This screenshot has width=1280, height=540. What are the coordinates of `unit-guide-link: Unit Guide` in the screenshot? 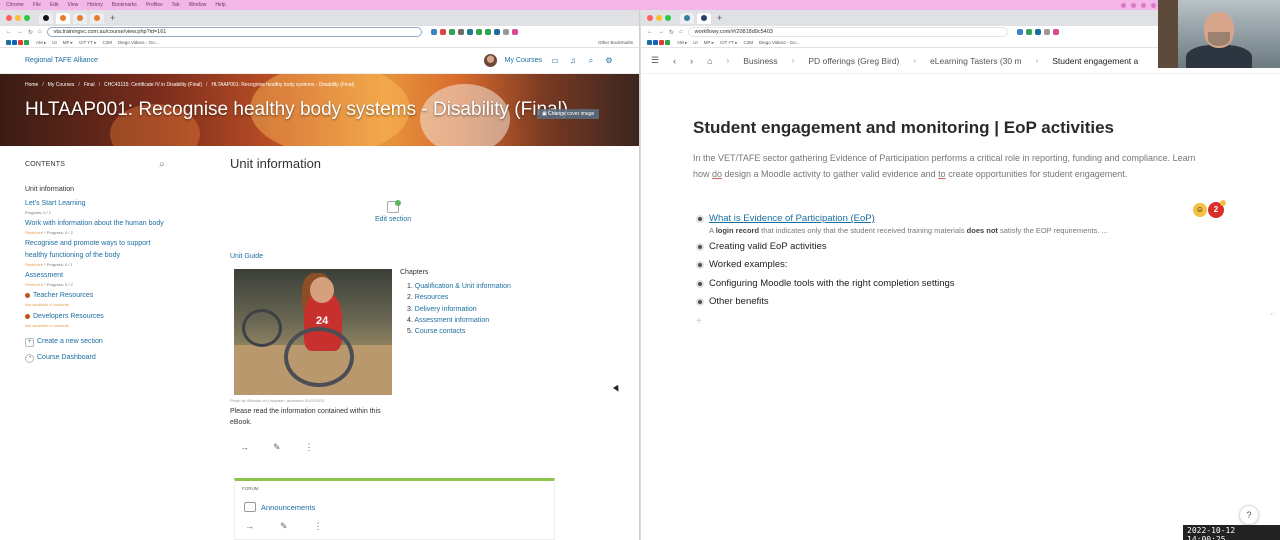 It's located at (246, 256).